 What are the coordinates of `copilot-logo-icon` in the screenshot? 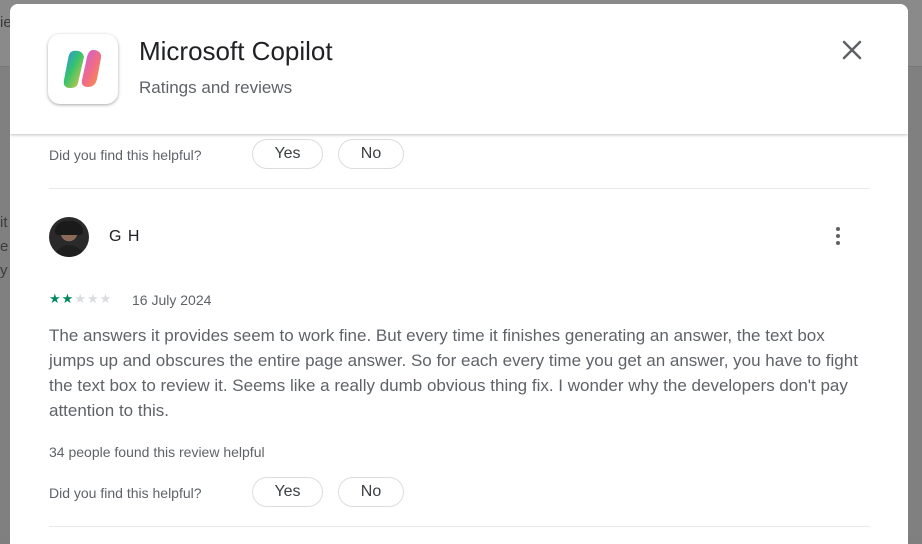 It's located at (82, 69).